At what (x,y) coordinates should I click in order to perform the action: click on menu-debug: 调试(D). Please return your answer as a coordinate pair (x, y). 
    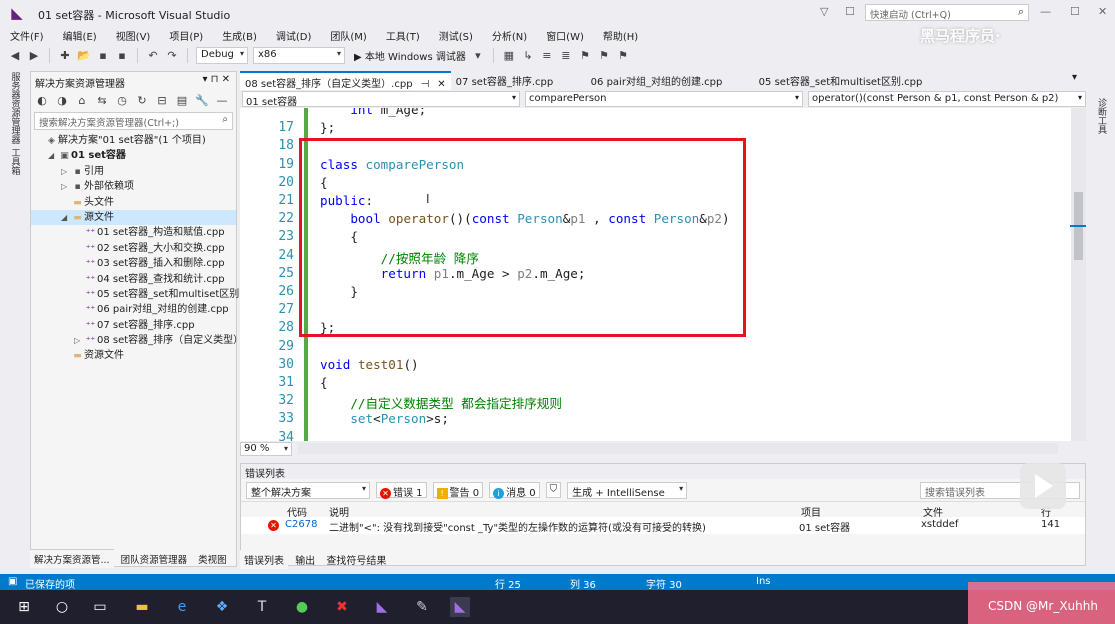
    Looking at the image, I should click on (294, 35).